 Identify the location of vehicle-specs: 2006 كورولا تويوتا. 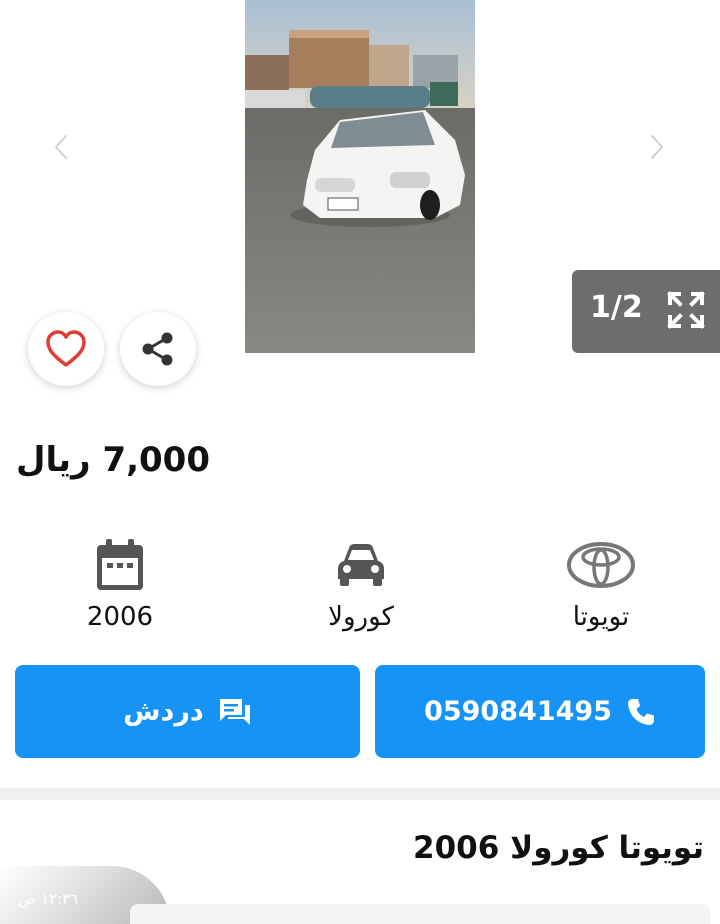
(360, 585).